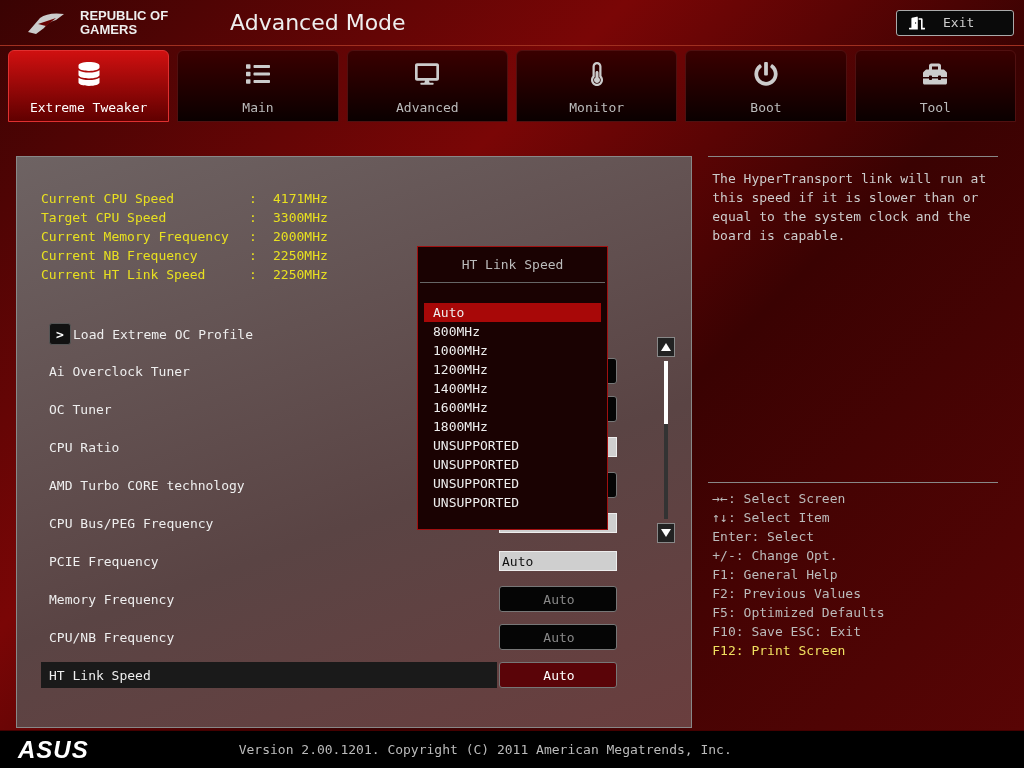  Describe the element at coordinates (779, 499) in the screenshot. I see `key-hint: →←: Select Screen` at that location.